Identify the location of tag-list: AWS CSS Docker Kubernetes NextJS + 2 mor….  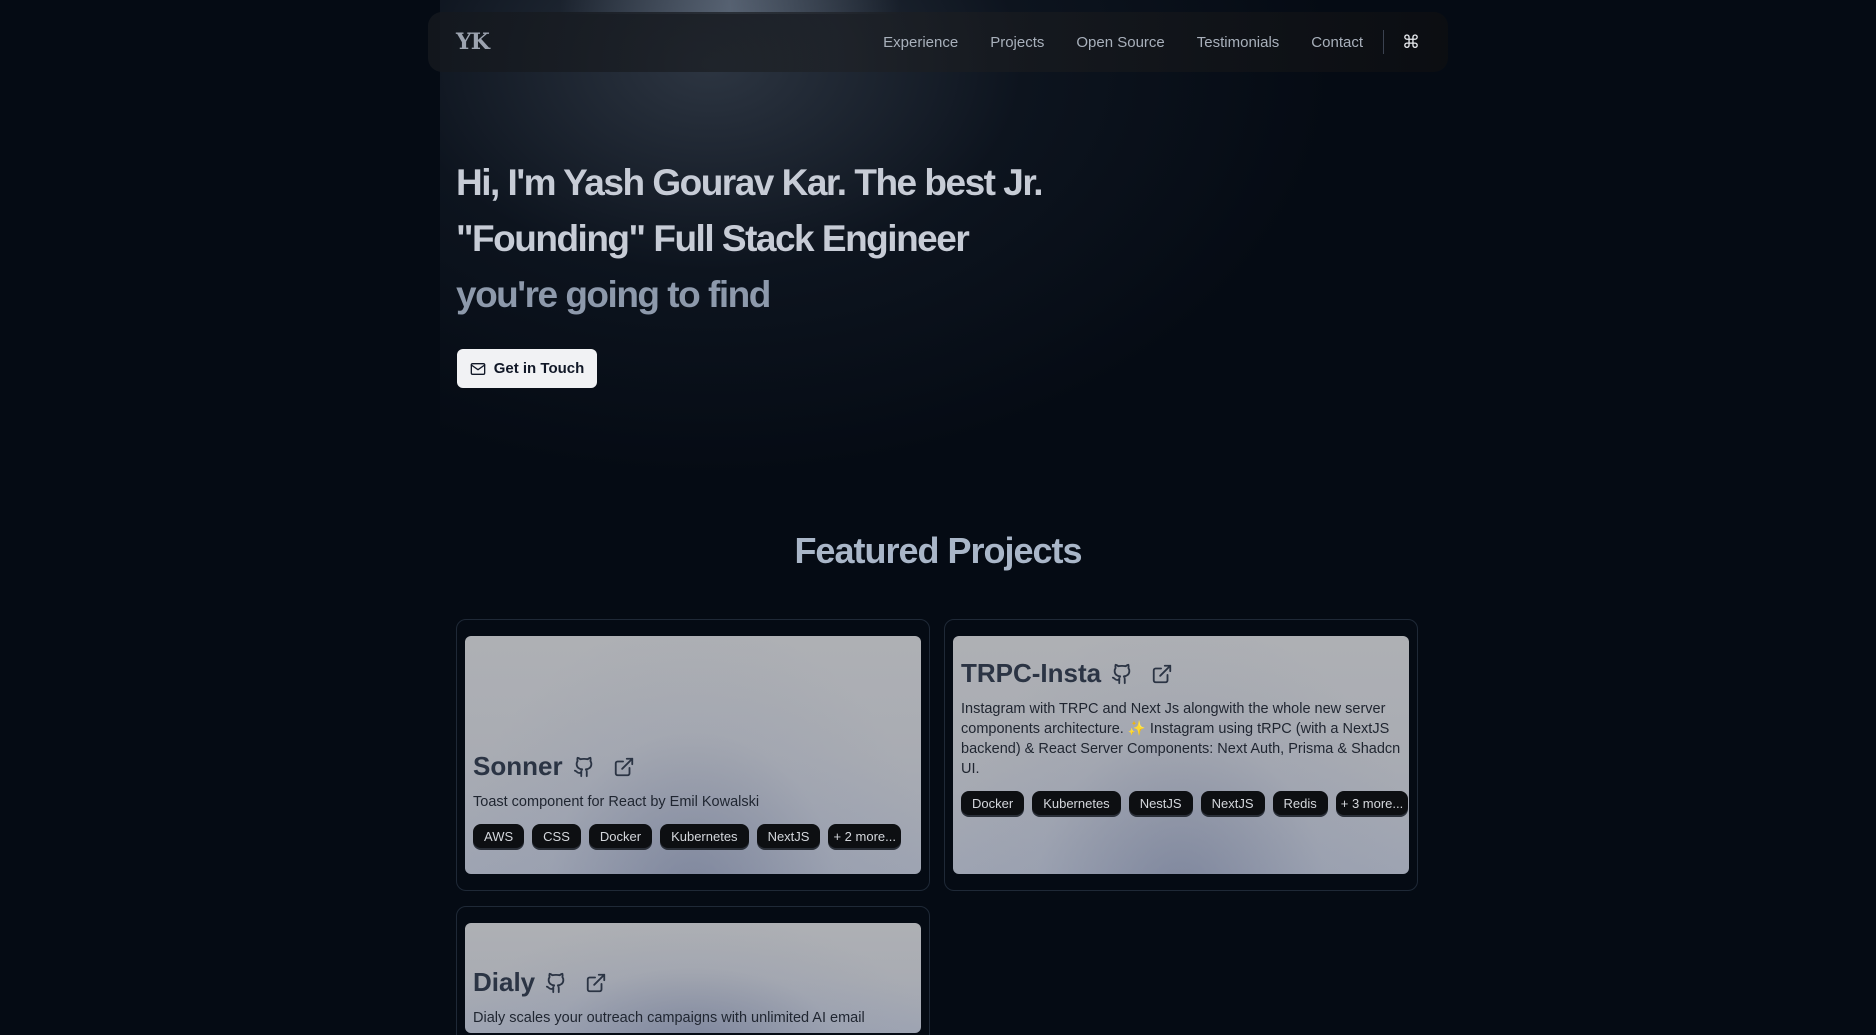
(693, 836).